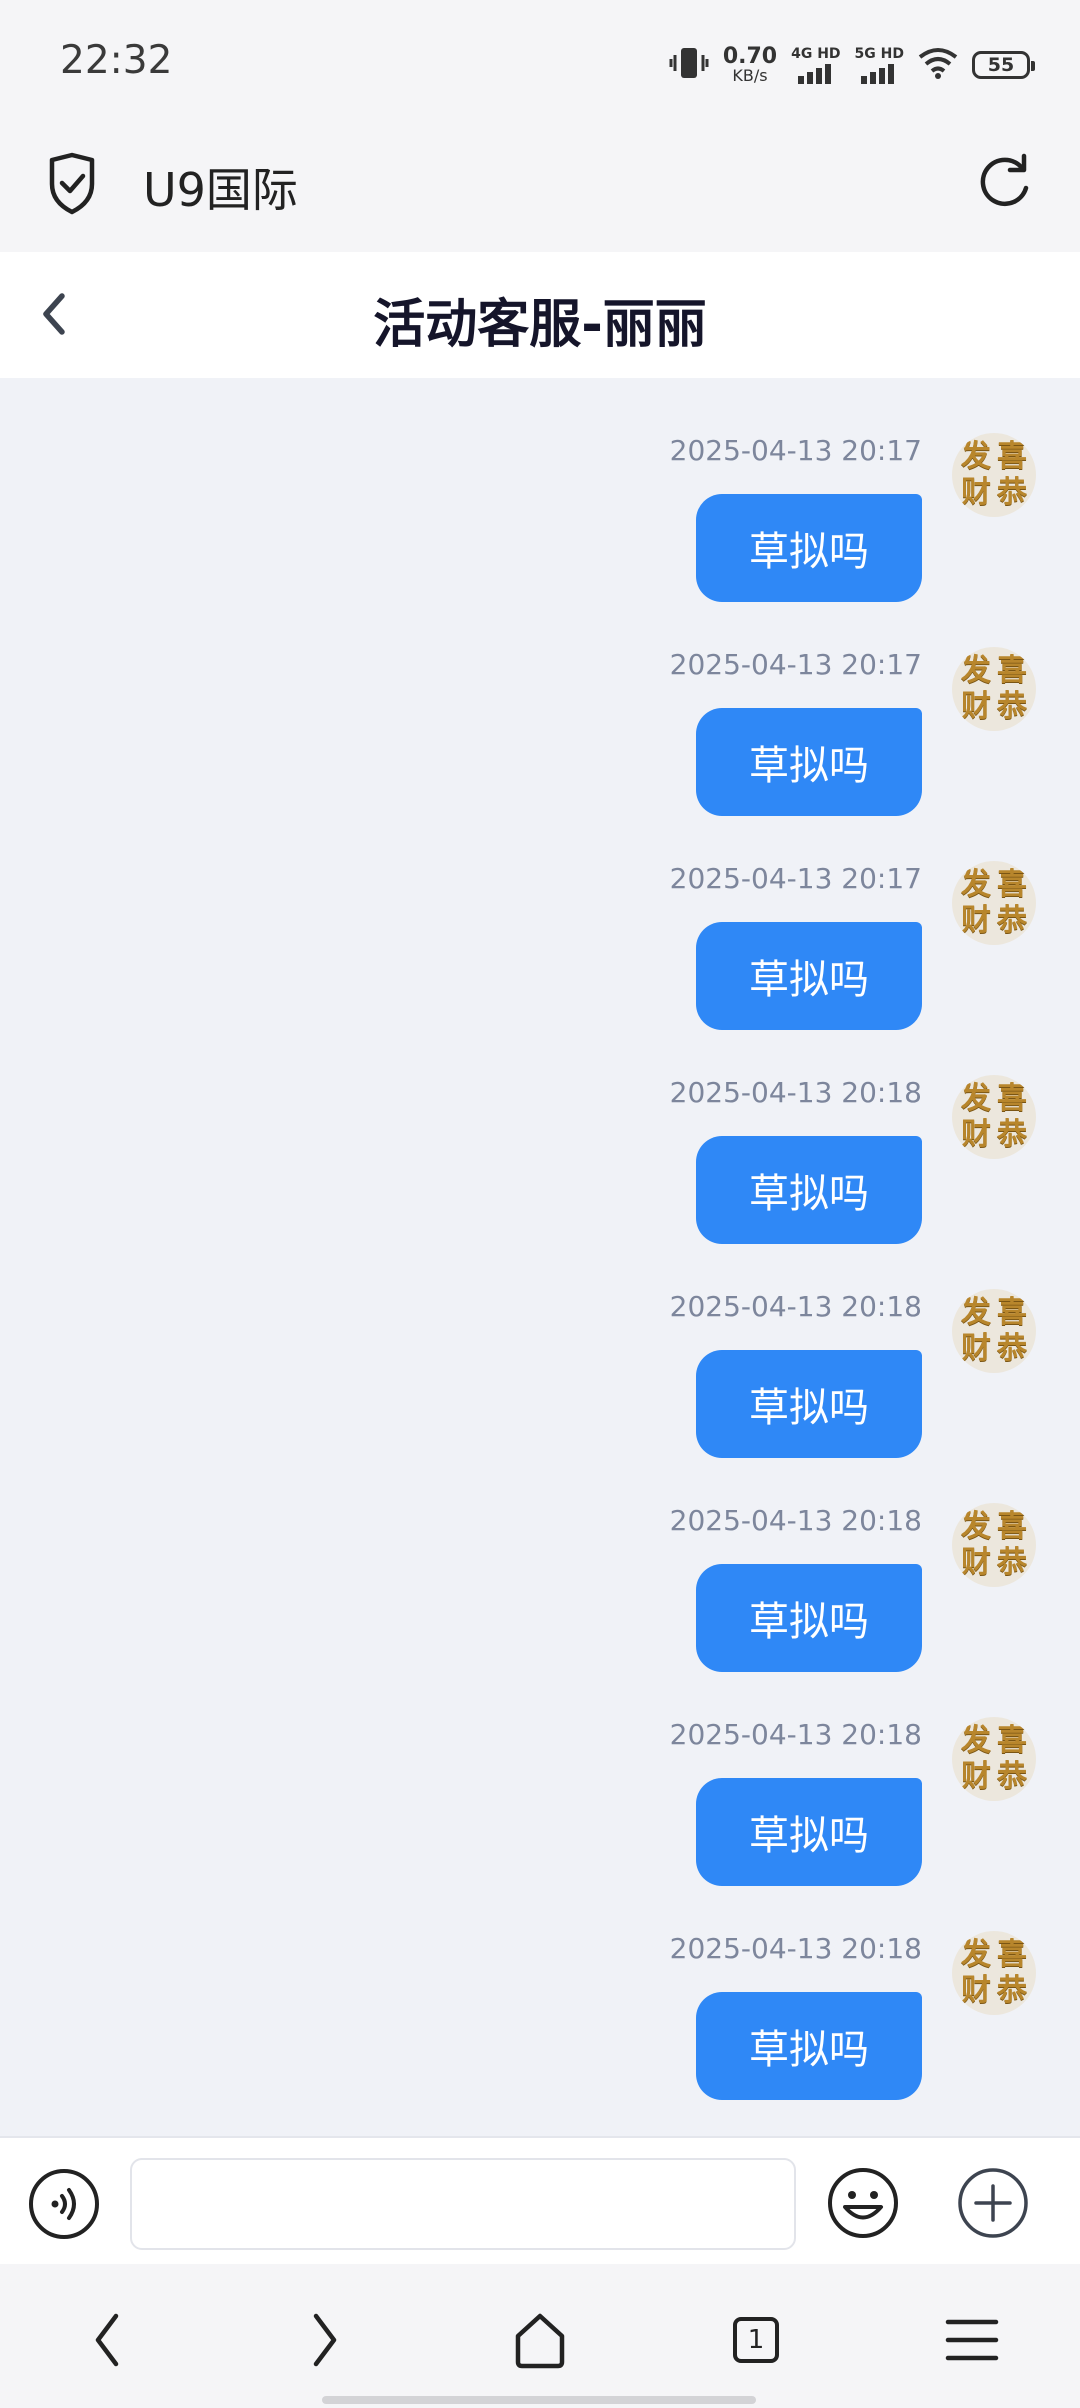 The height and width of the screenshot is (2408, 1080). Describe the element at coordinates (750, 75) in the screenshot. I see `net-speed-unit: KB/s` at that location.